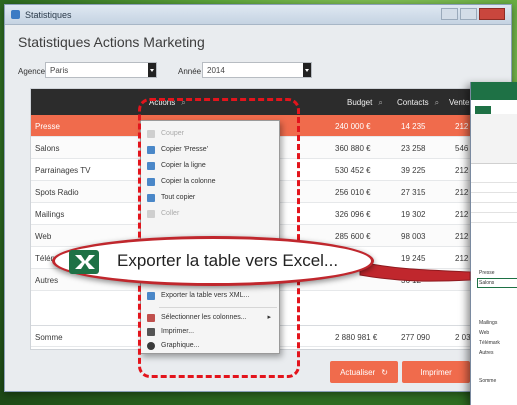 This screenshot has width=517, height=405. Describe the element at coordinates (415, 271) in the screenshot. I see `callout-arrow` at that location.